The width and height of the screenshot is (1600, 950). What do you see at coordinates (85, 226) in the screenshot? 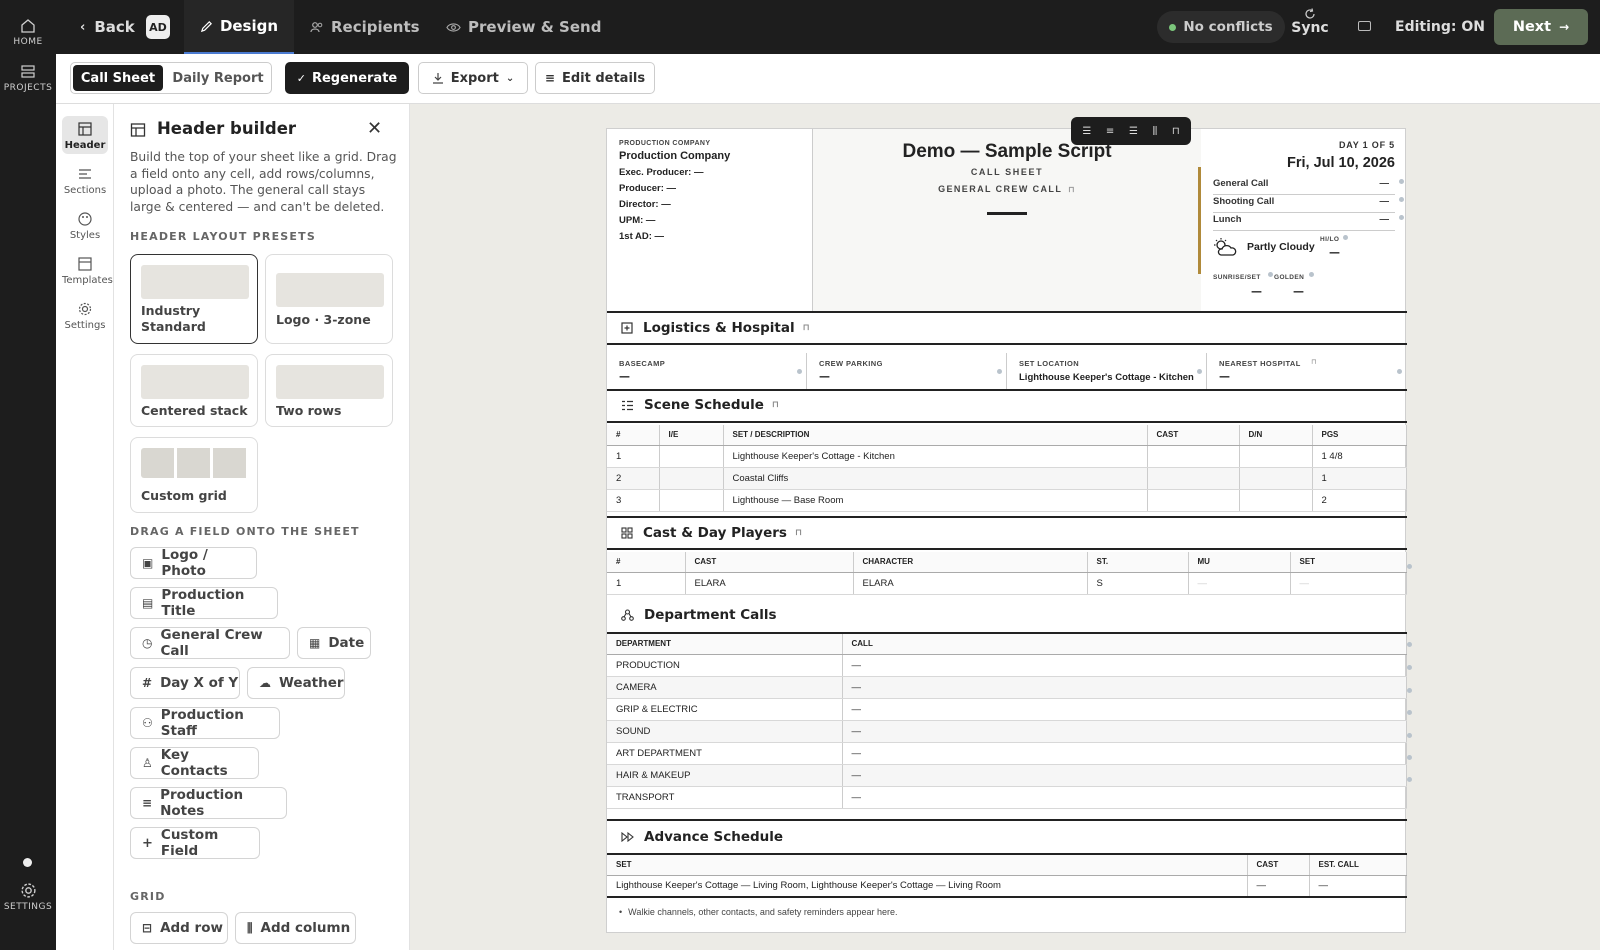
I see `nav-styles: Styles` at bounding box center [85, 226].